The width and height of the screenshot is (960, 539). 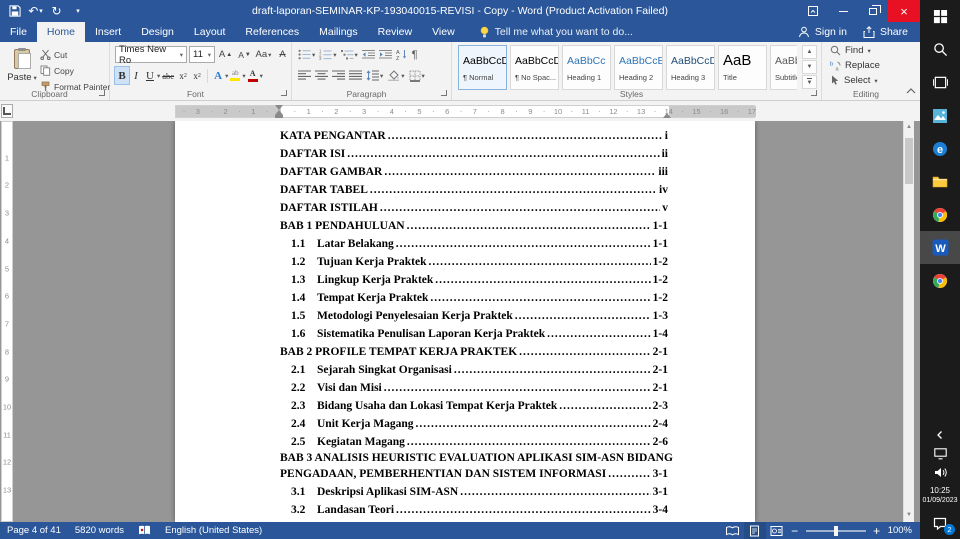 What do you see at coordinates (638, 67) in the screenshot?
I see `style-heading-2: AaBbCcE Heading 2` at bounding box center [638, 67].